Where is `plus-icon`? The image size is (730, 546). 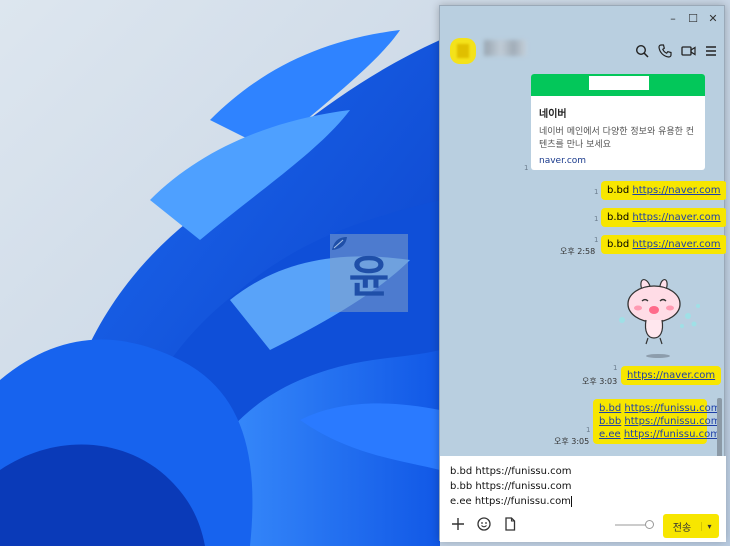
plus-icon is located at coordinates (458, 524).